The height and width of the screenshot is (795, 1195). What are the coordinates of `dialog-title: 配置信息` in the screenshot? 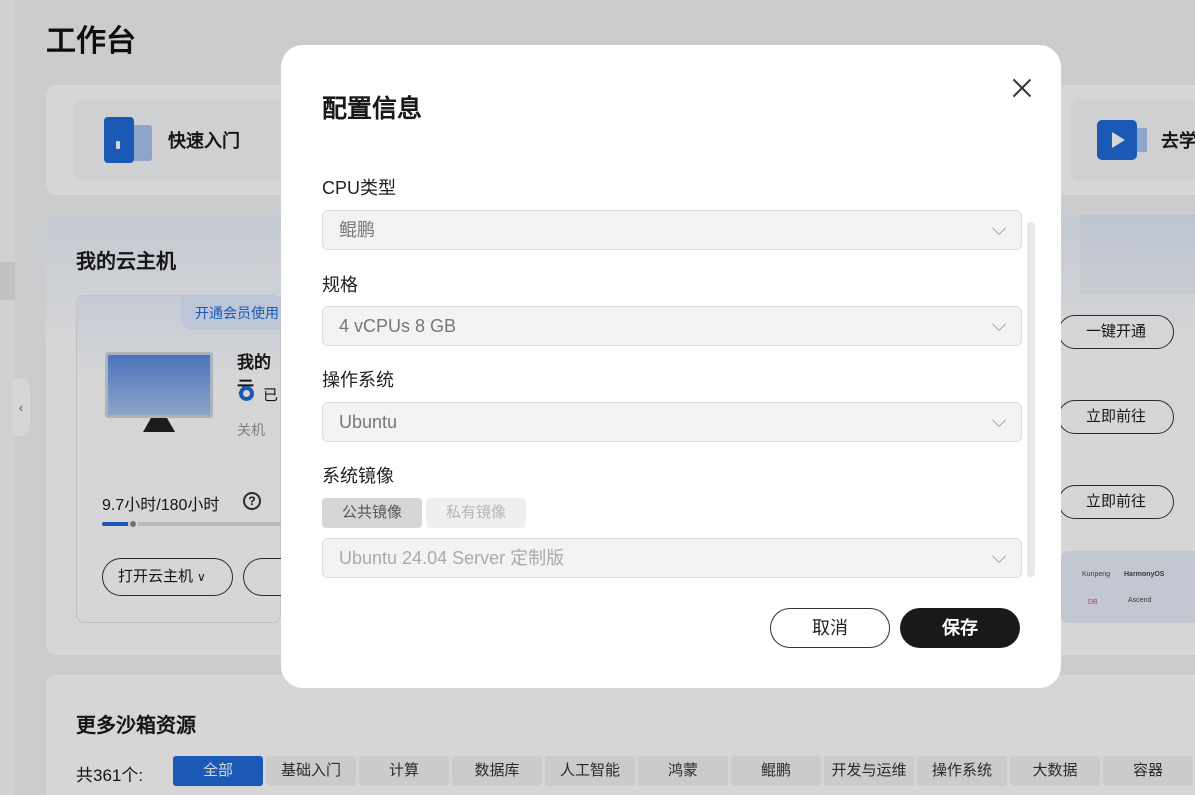 It's located at (372, 109).